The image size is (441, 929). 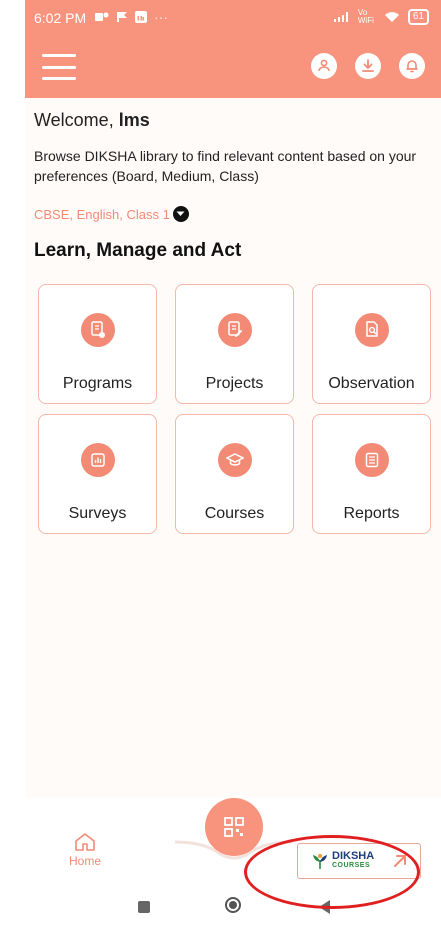 What do you see at coordinates (234, 383) in the screenshot?
I see `tile-label: Projects` at bounding box center [234, 383].